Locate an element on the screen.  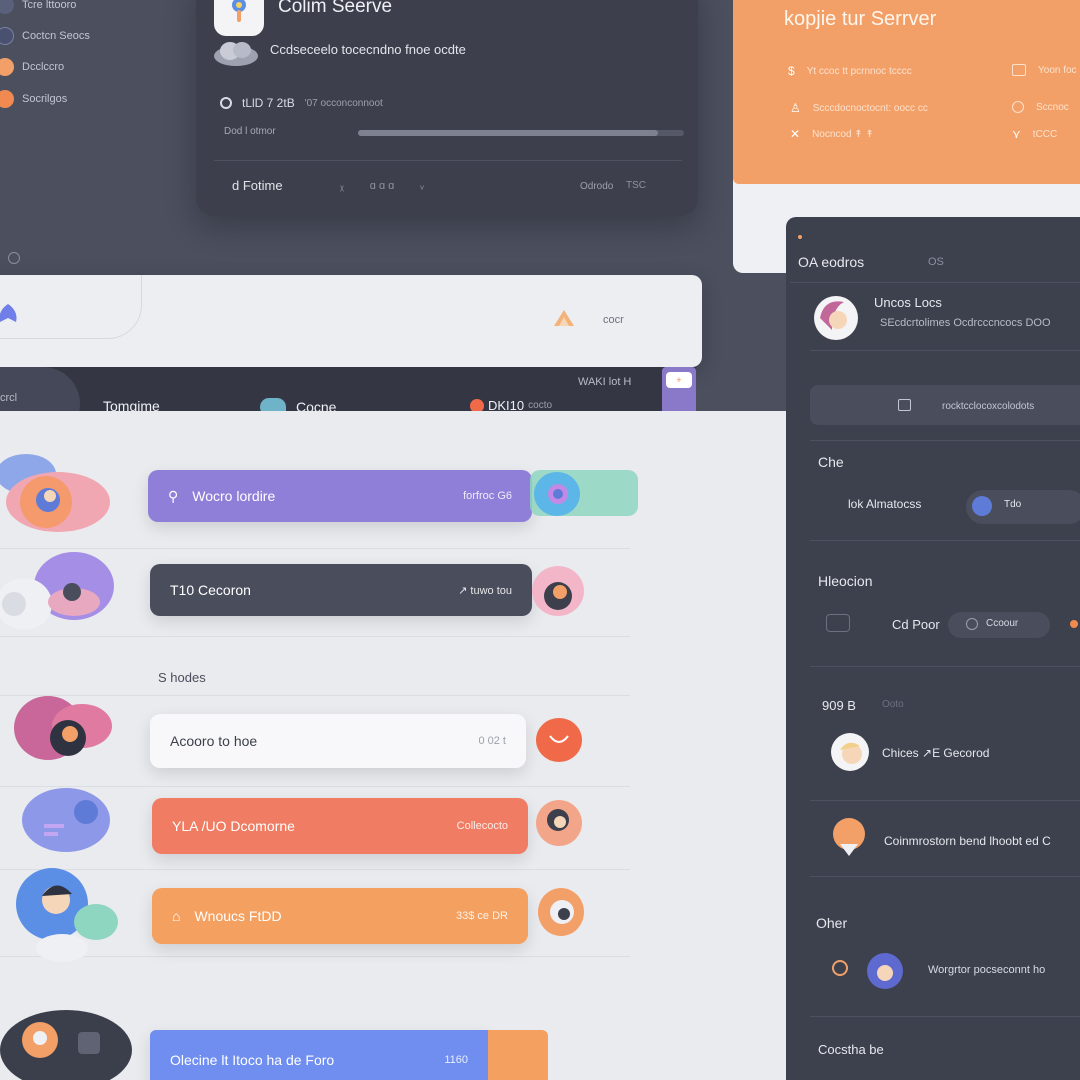
right-panel-header: OA eodros is located at coordinates (831, 262).